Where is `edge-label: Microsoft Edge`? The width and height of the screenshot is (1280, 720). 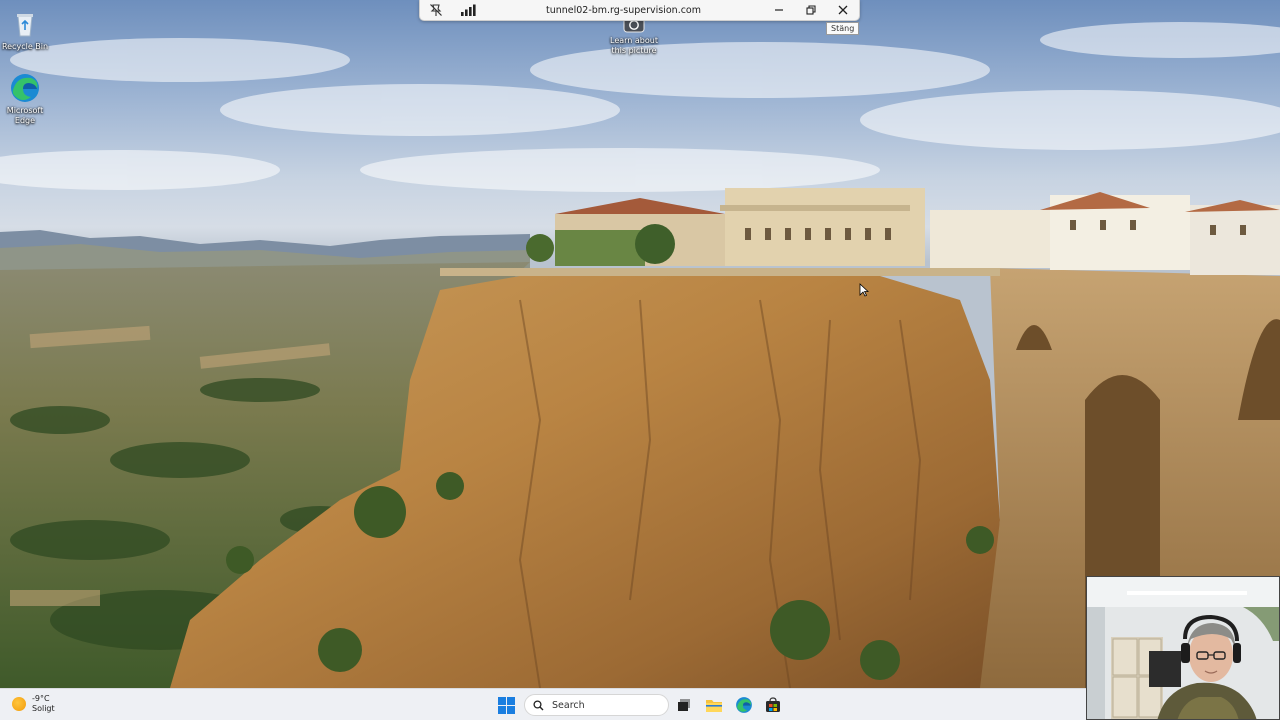
edge-label: Microsoft Edge is located at coordinates (25, 115).